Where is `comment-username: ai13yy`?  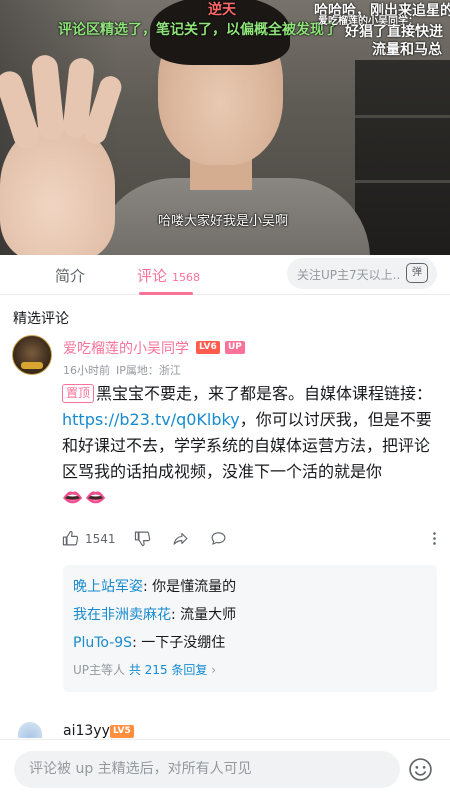
comment-username: ai13yy is located at coordinates (86, 731).